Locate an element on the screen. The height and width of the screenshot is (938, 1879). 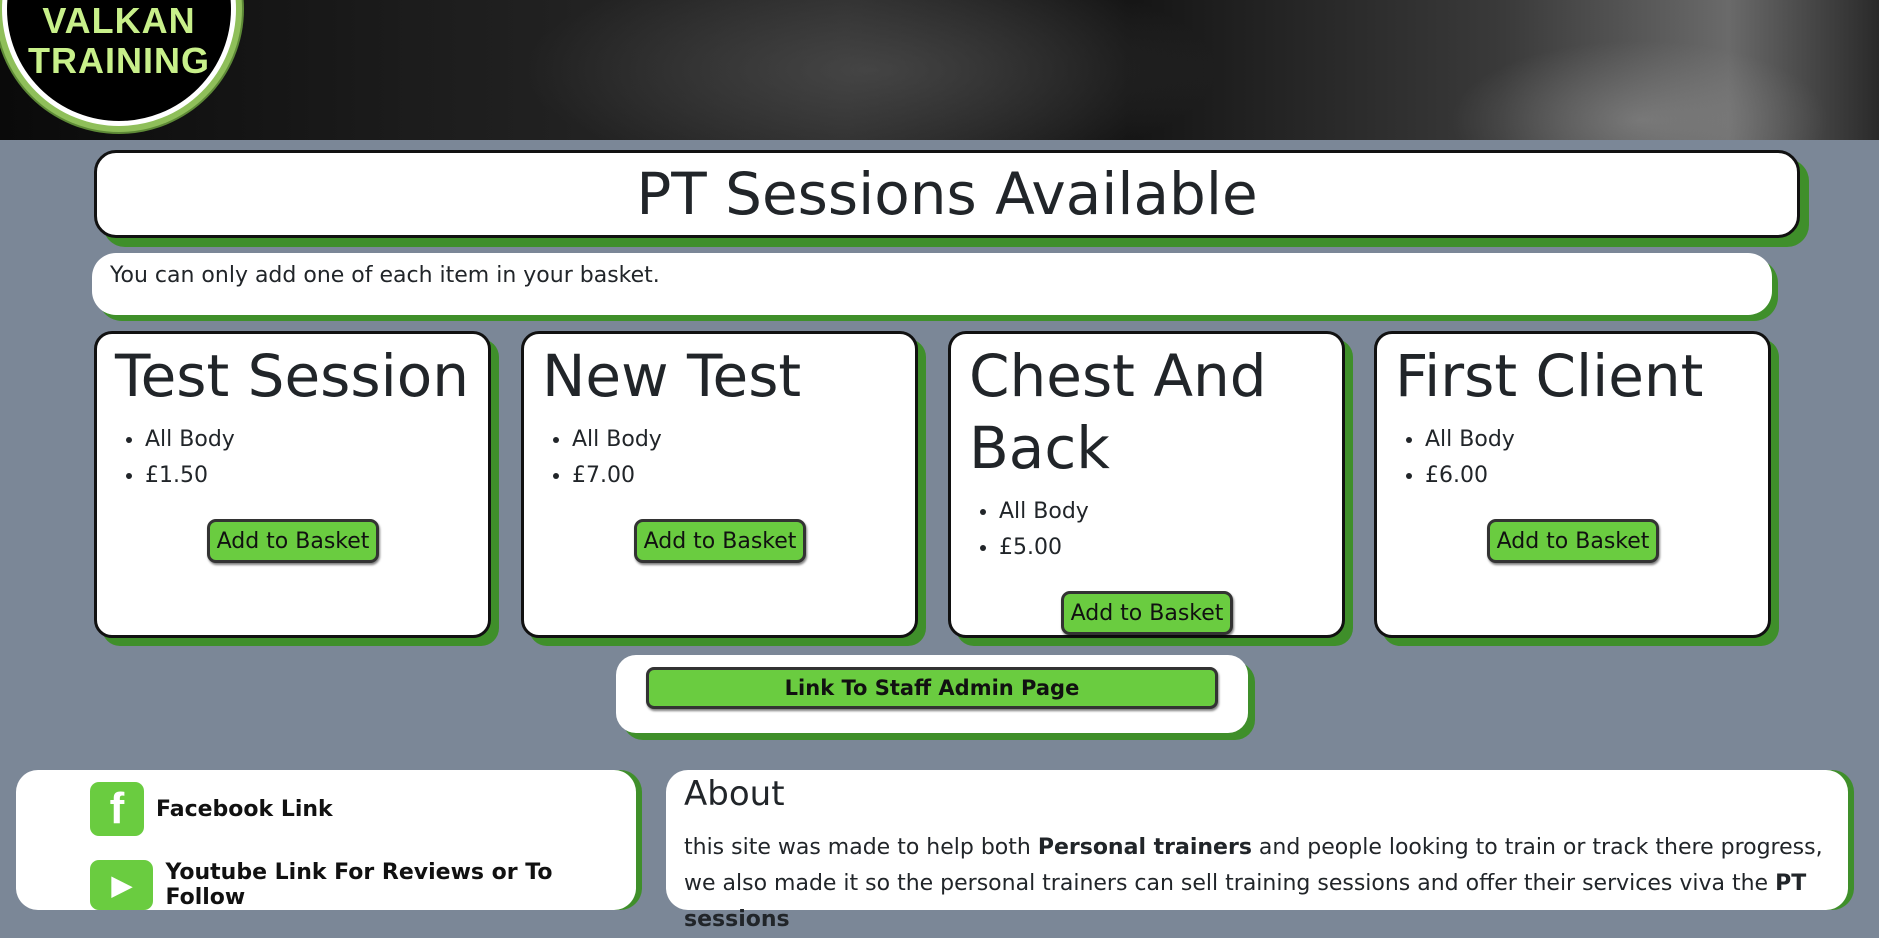
header-banner: VALKAN TRAINING is located at coordinates (939, 70).